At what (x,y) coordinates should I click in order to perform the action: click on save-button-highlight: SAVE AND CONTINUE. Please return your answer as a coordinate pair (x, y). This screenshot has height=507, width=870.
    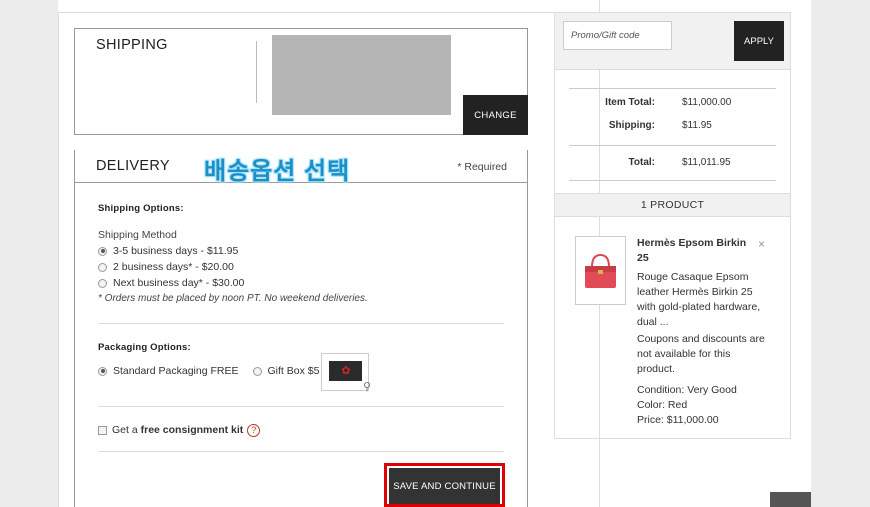
    Looking at the image, I should click on (444, 485).